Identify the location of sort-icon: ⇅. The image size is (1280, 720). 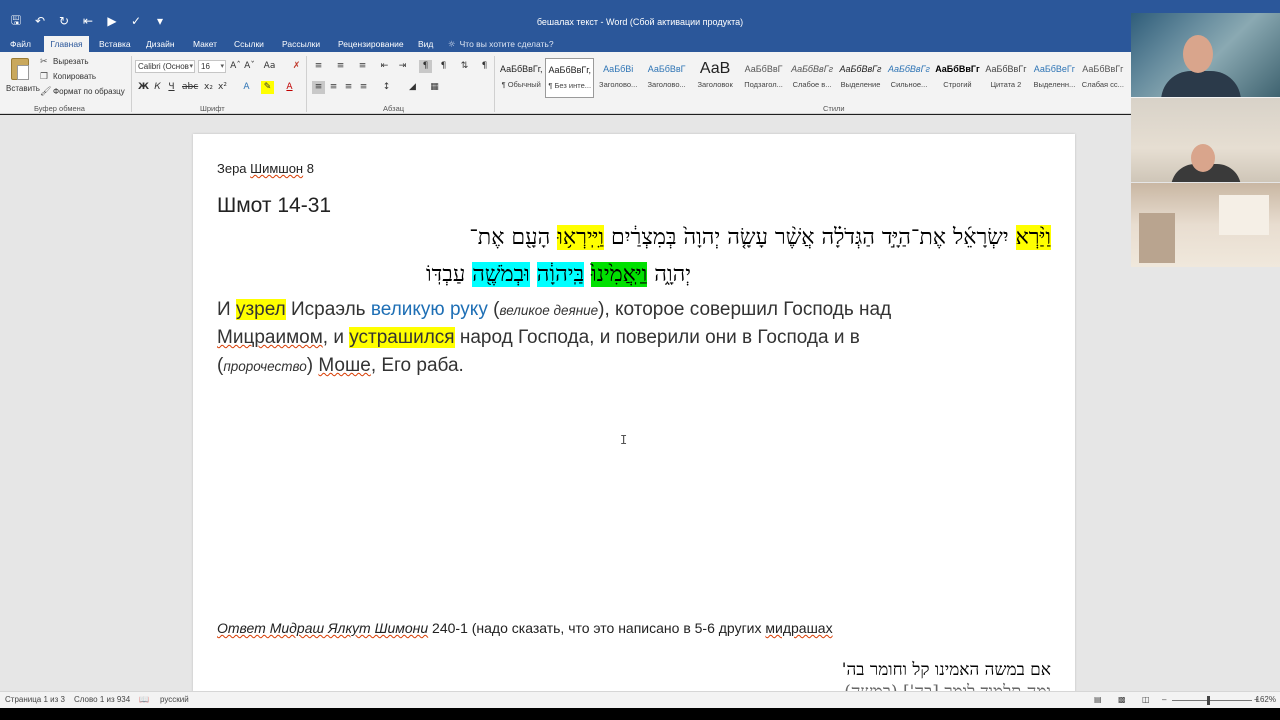
(464, 66).